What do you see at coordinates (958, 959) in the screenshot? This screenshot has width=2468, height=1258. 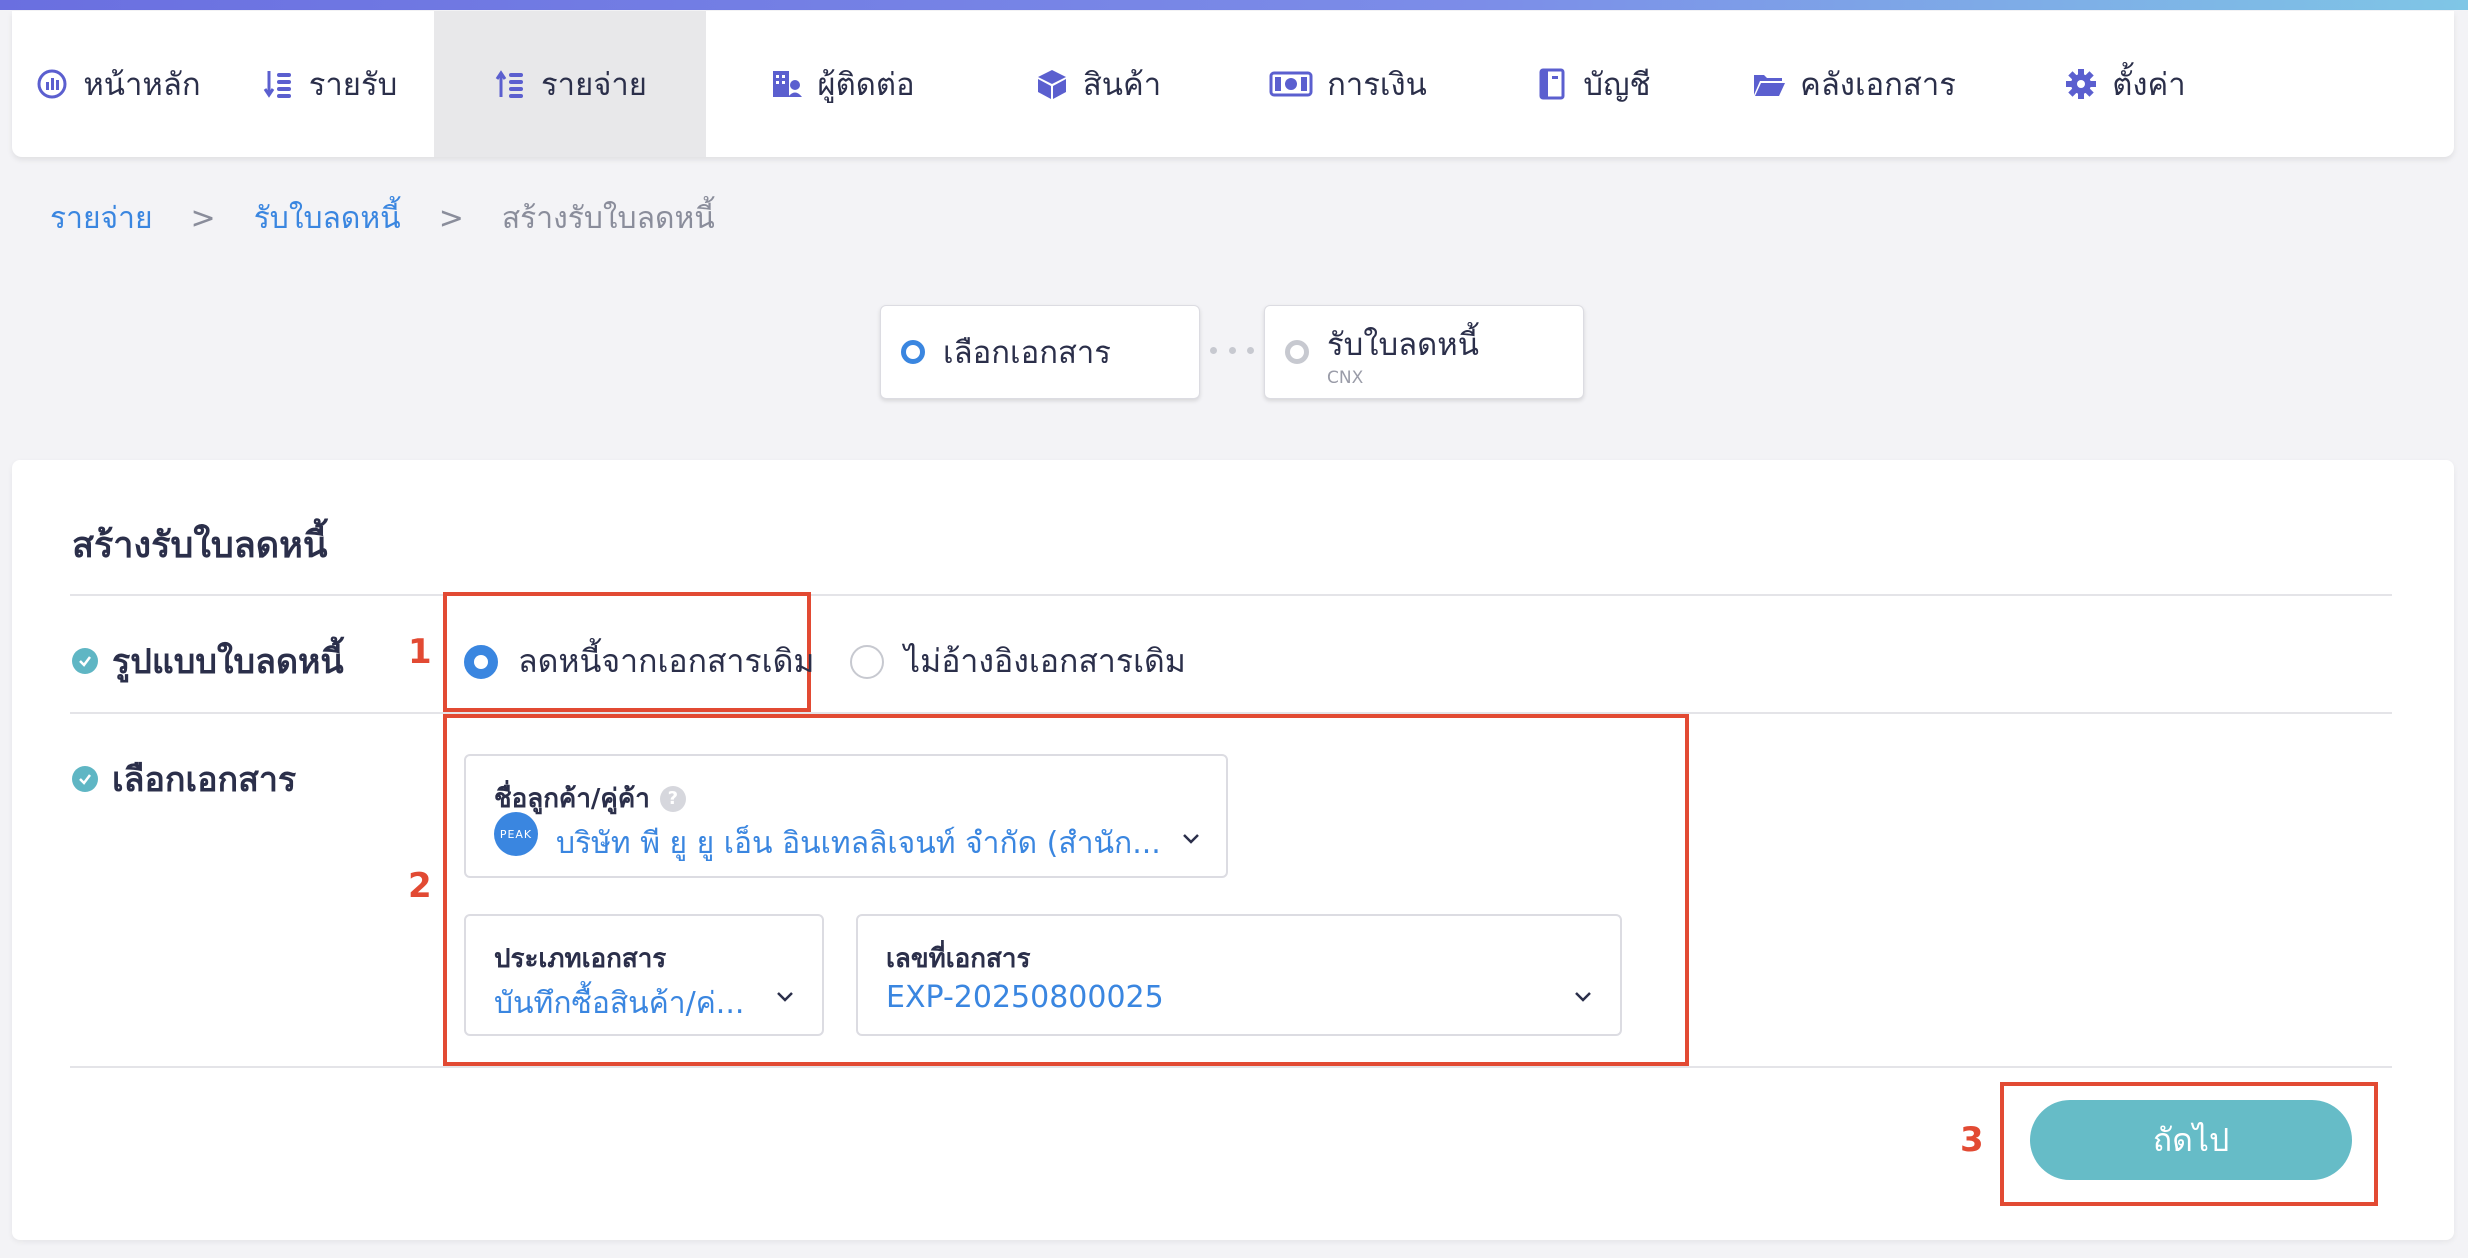 I see `doc-number-label: เลขที่เอกสาร` at bounding box center [958, 959].